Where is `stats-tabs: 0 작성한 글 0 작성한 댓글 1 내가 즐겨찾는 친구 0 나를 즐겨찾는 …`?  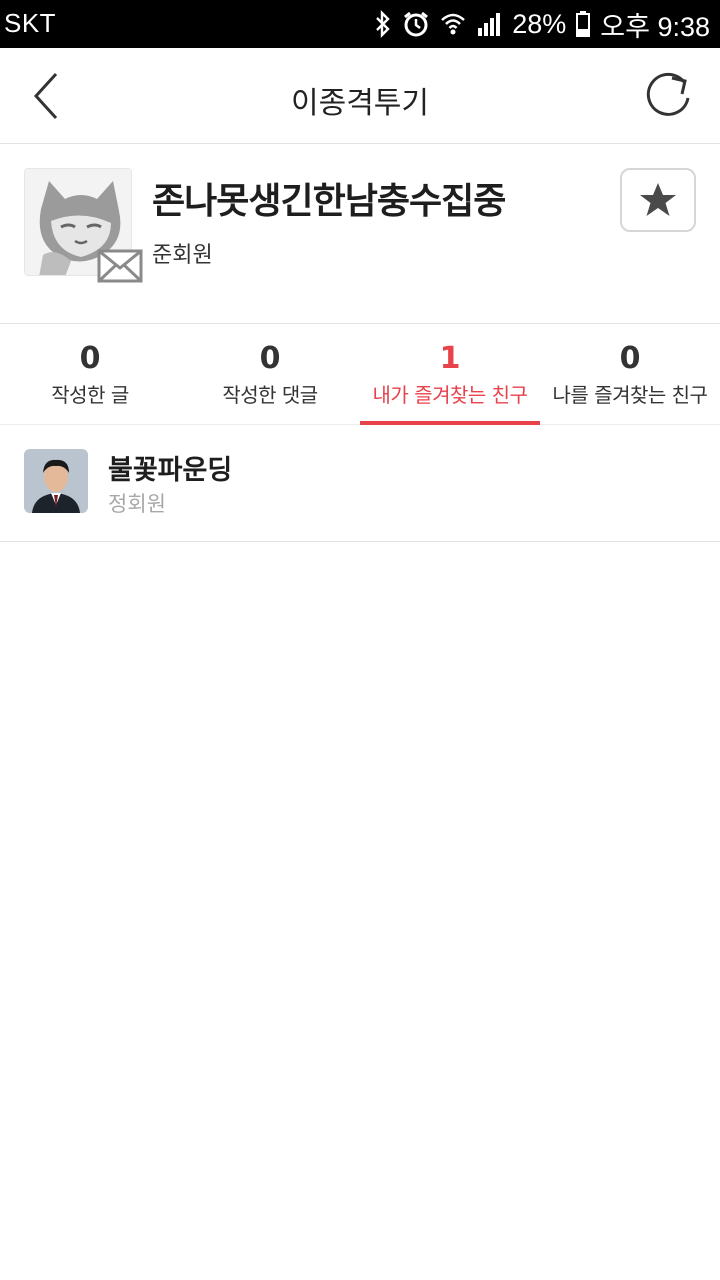
stats-tabs: 0 작성한 글 0 작성한 댓글 1 내가 즐겨찾는 친구 0 나를 즐겨찾는 … is located at coordinates (360, 375).